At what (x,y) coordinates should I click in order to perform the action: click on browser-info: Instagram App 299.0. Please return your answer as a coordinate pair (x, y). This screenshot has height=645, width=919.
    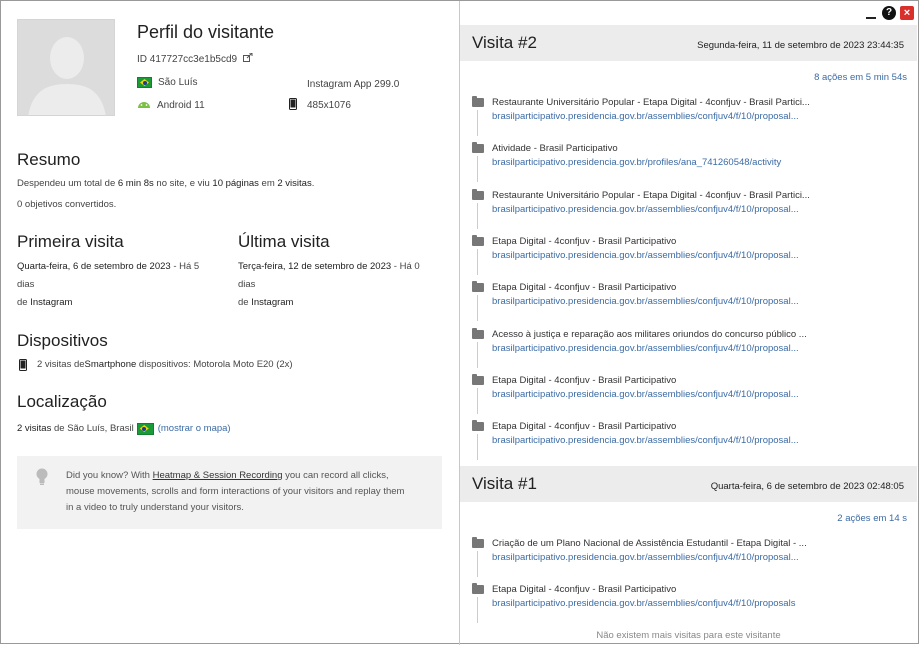
    Looking at the image, I should click on (353, 84).